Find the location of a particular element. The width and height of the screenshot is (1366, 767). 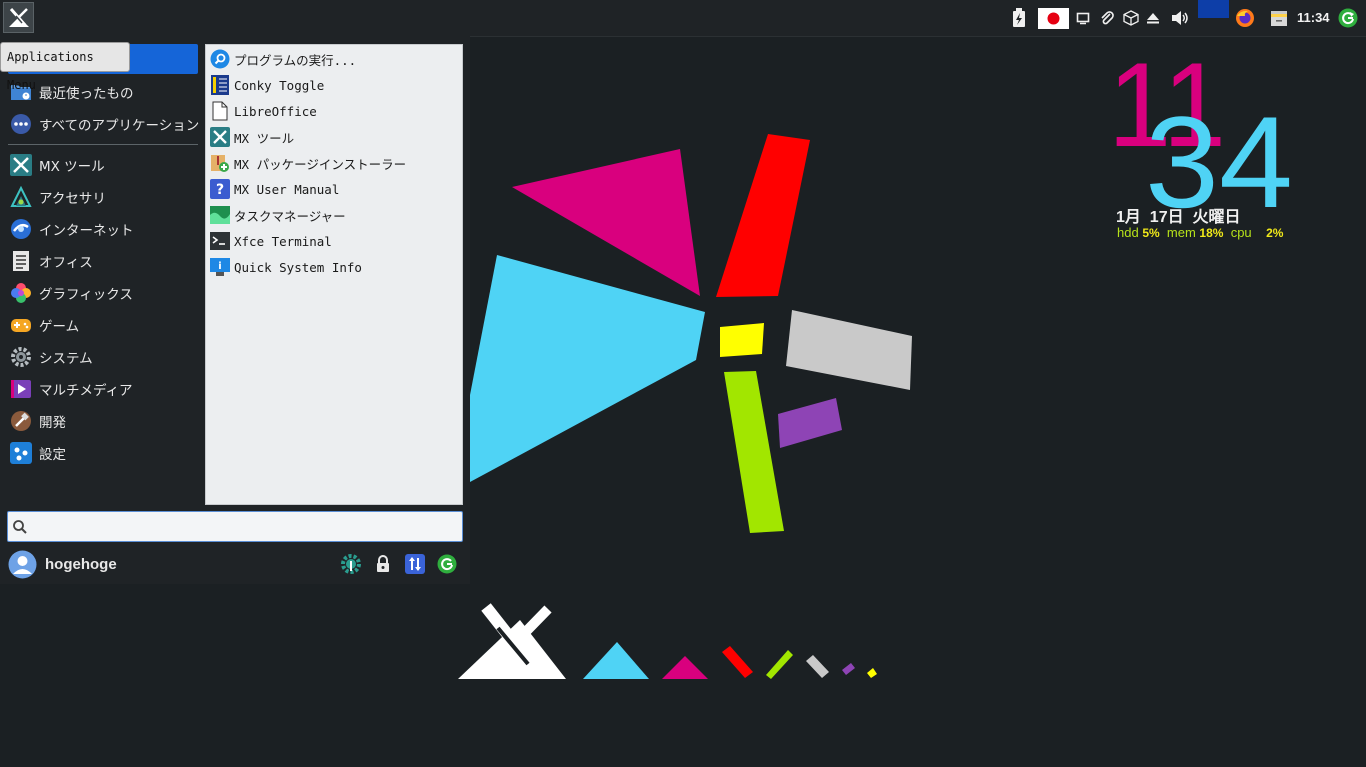

category-mx-tools: MX ツール is located at coordinates (57, 165).